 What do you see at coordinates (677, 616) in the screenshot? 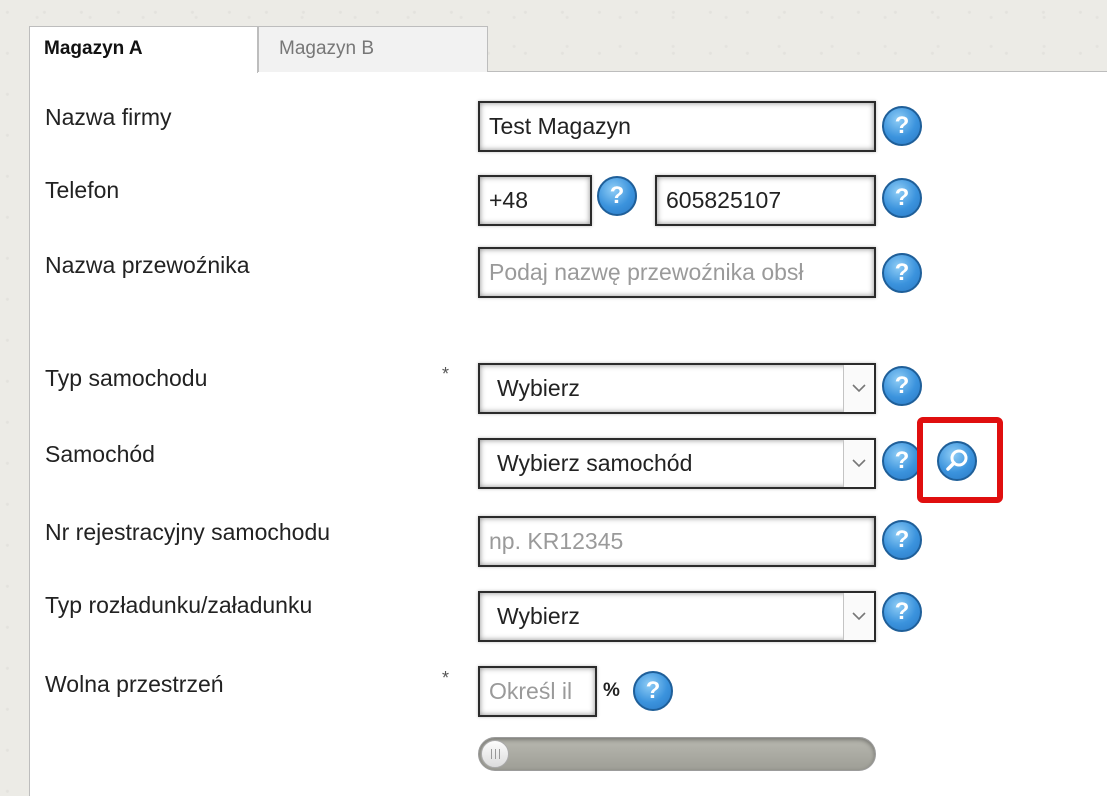
I see `unloading-type-select: Wybierz` at bounding box center [677, 616].